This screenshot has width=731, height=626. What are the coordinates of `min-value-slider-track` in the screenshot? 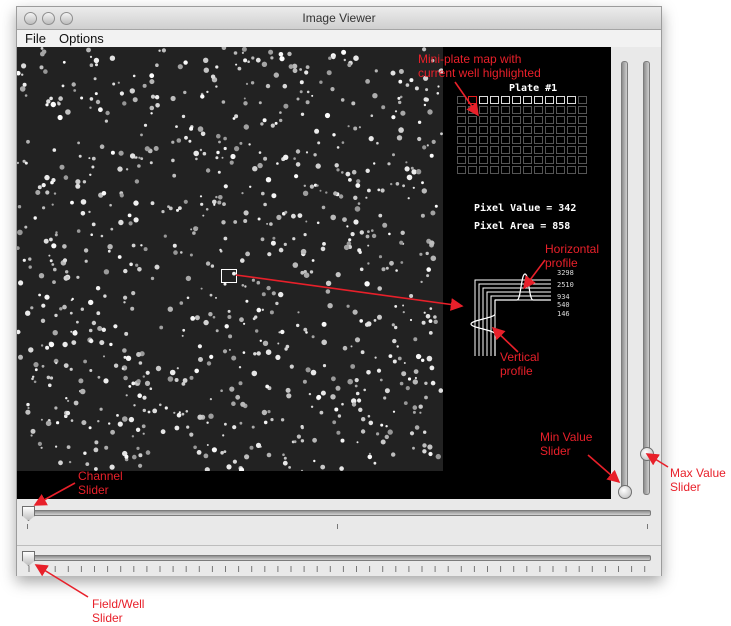 It's located at (624, 278).